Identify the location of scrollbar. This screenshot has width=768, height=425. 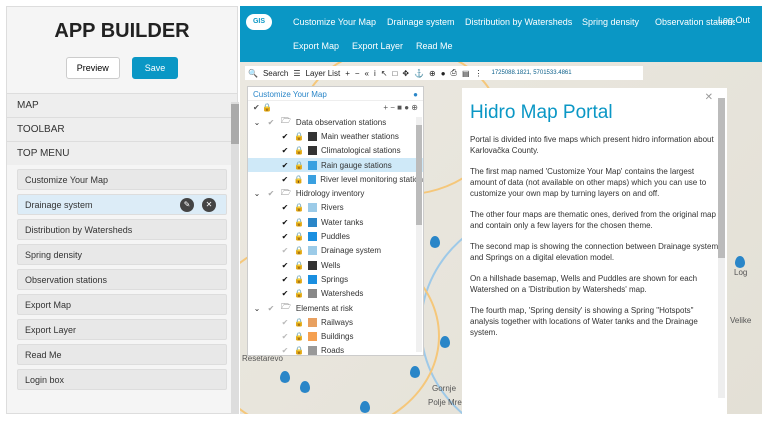
(235, 258).